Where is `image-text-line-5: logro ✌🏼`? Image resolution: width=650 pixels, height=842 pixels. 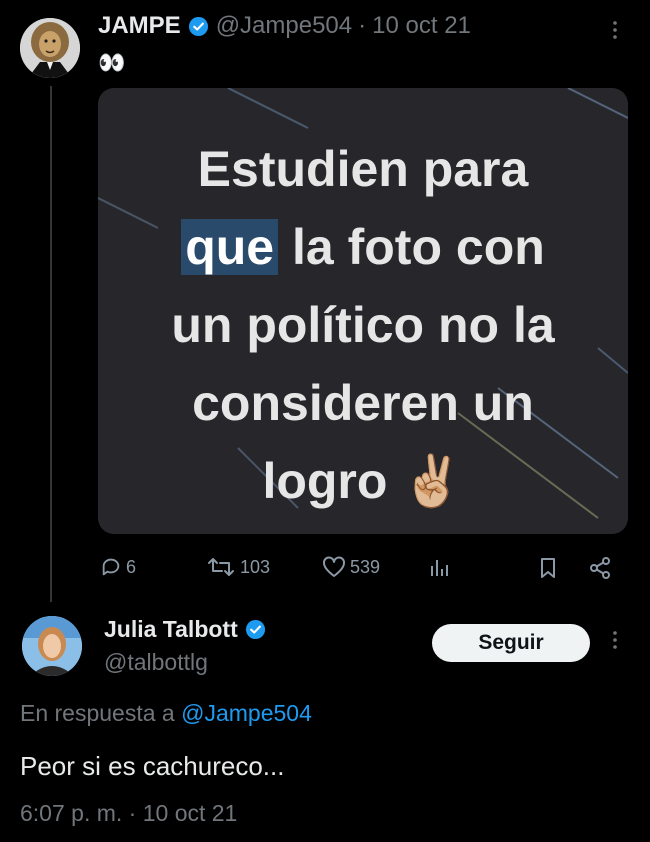
image-text-line-5: logro ✌🏼 is located at coordinates (363, 481).